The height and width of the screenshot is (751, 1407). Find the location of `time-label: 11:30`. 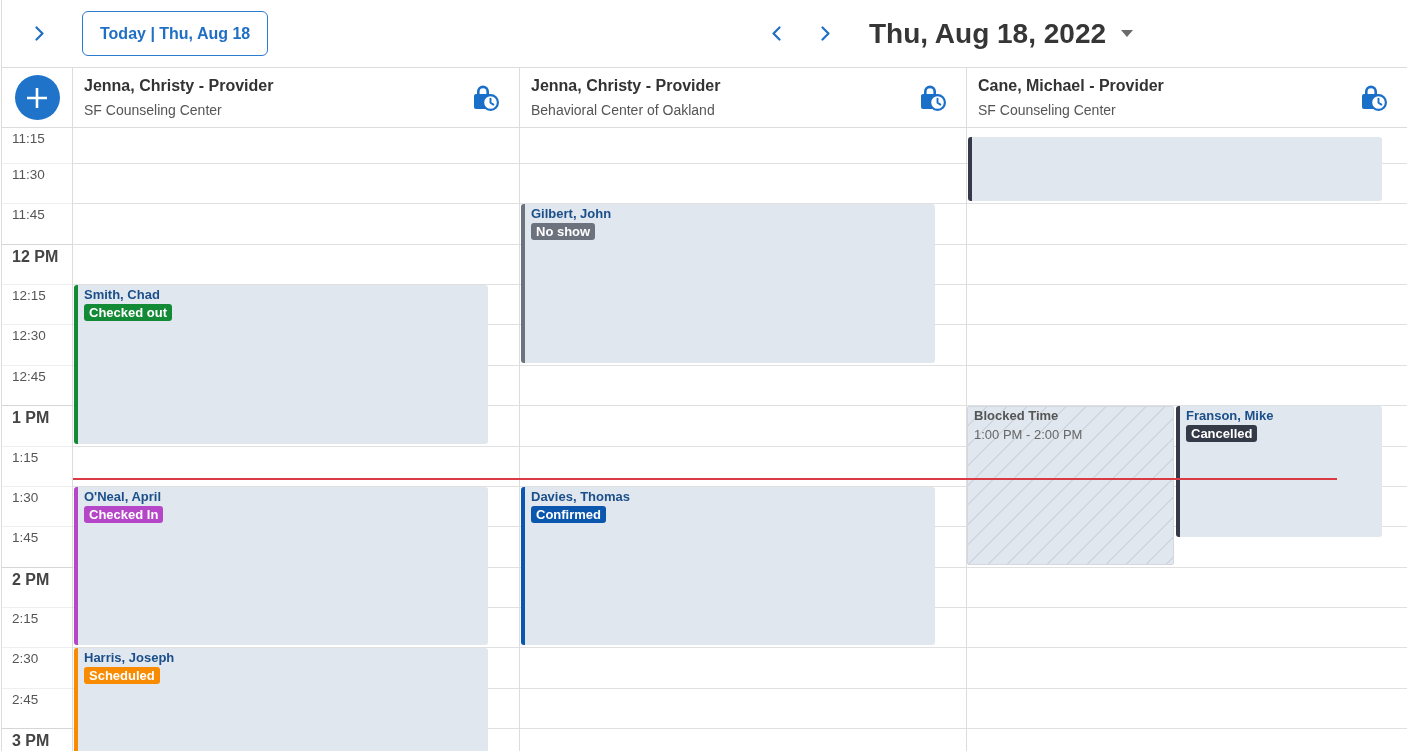

time-label: 11:30 is located at coordinates (28, 174).